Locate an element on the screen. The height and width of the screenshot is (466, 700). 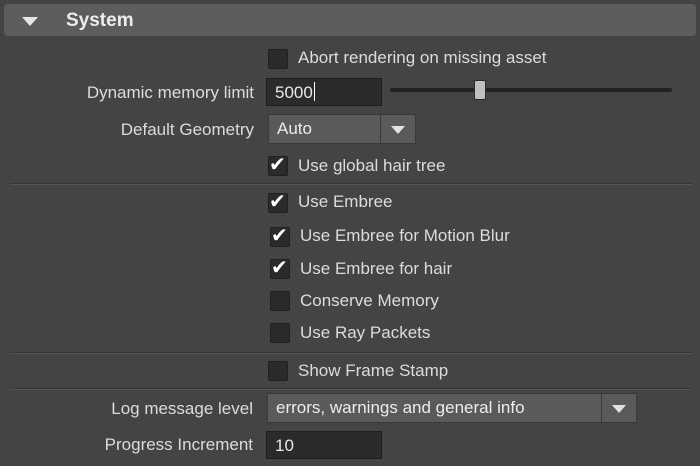
default-geometry-value: Auto is located at coordinates (294, 128).